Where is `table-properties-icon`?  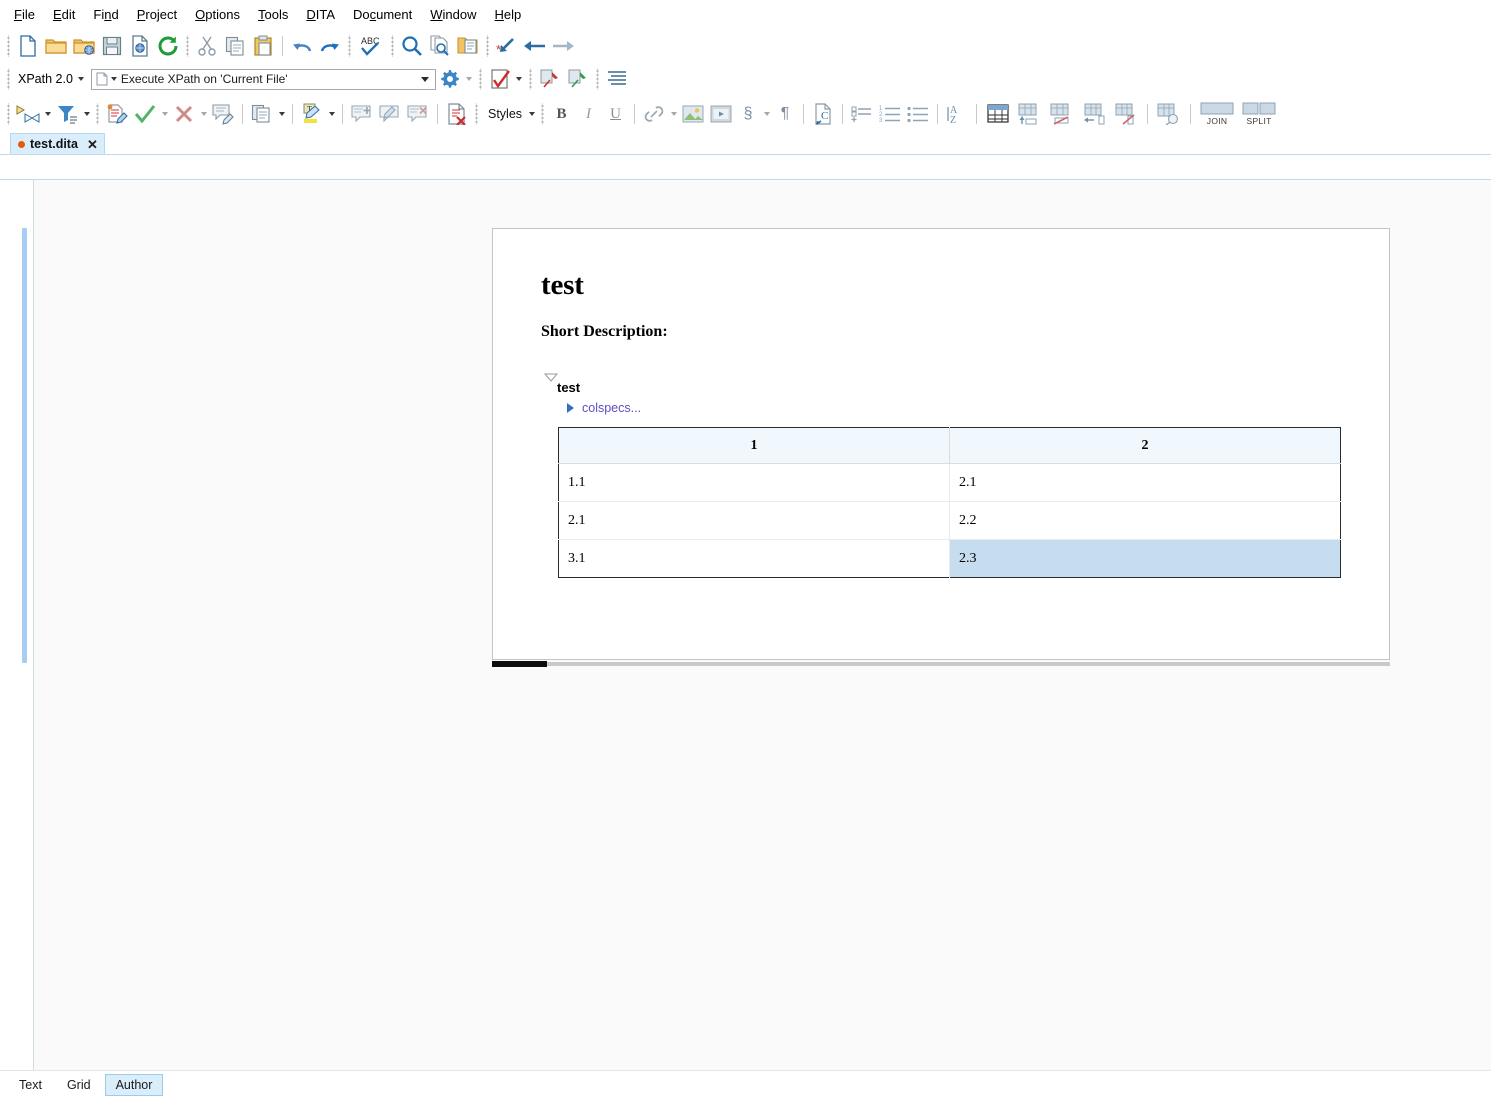 table-properties-icon is located at coordinates (1169, 114).